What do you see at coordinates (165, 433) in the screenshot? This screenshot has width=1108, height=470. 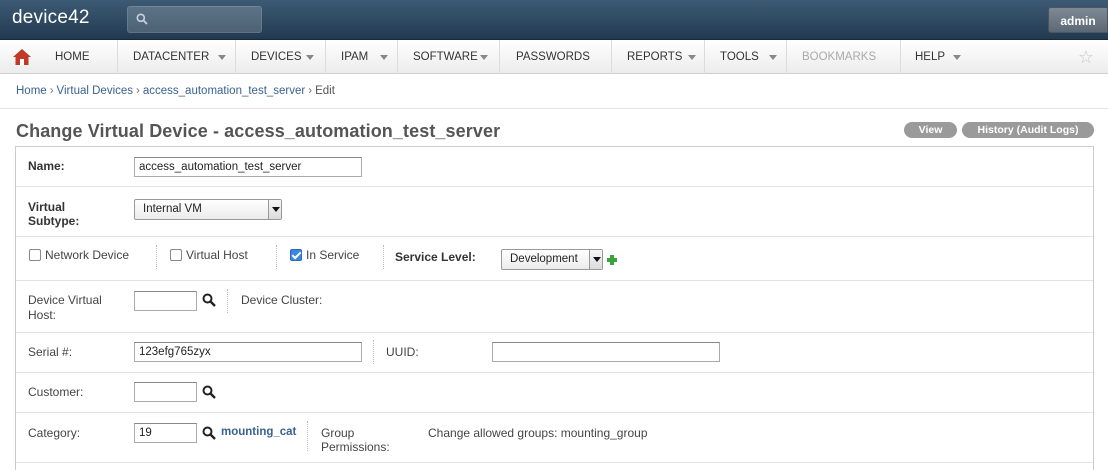 I see `category-input` at bounding box center [165, 433].